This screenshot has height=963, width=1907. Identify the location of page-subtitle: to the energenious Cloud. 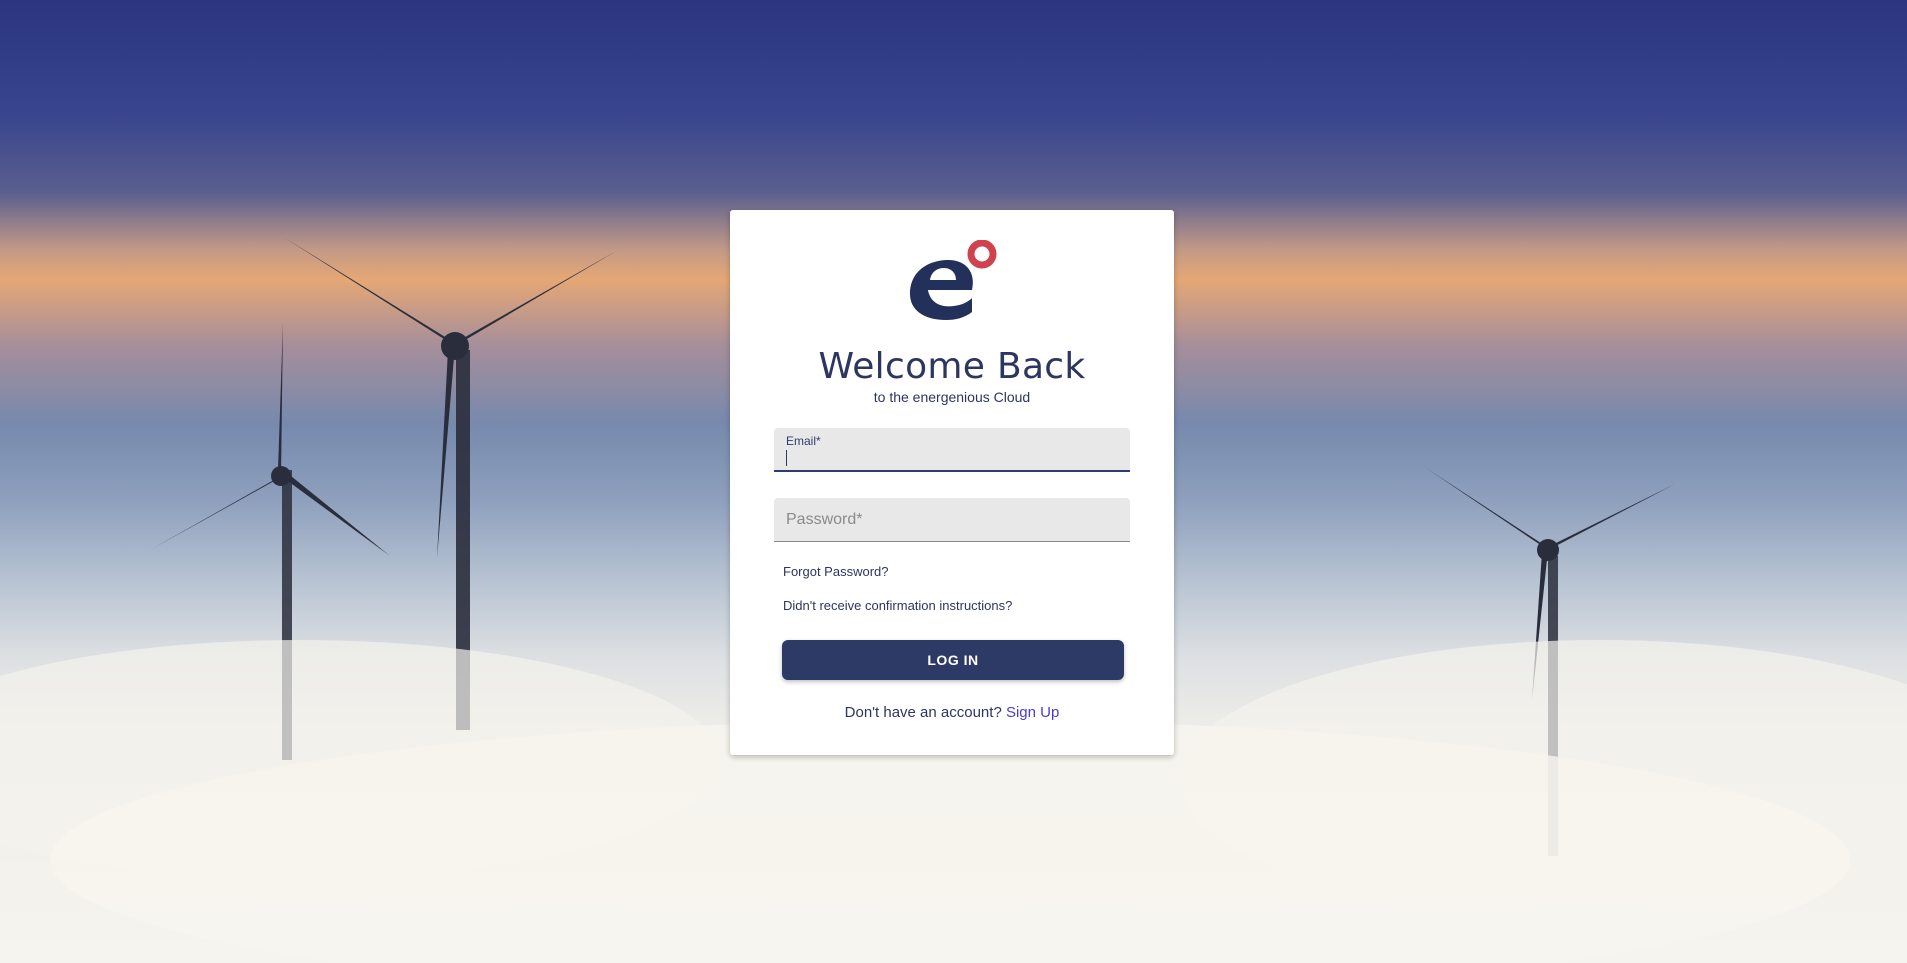
(952, 397).